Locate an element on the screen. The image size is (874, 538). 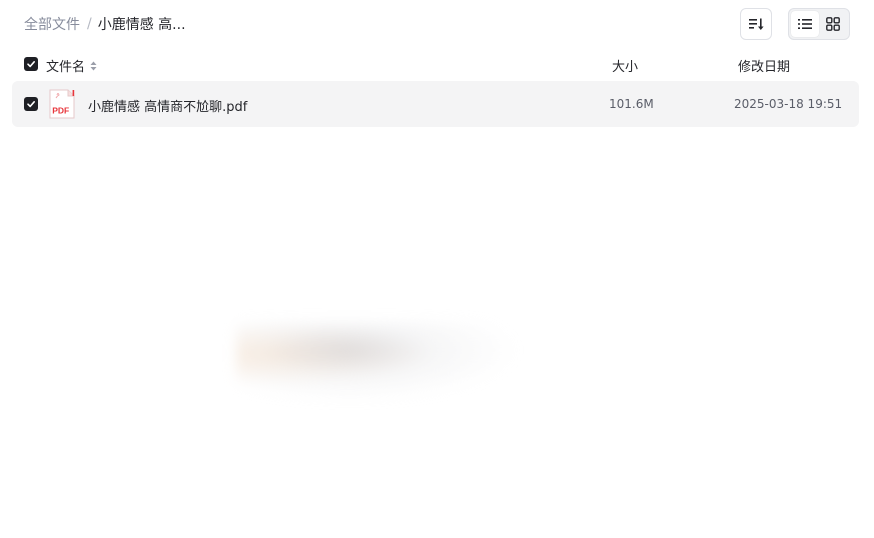
grid-view-icon is located at coordinates (833, 24).